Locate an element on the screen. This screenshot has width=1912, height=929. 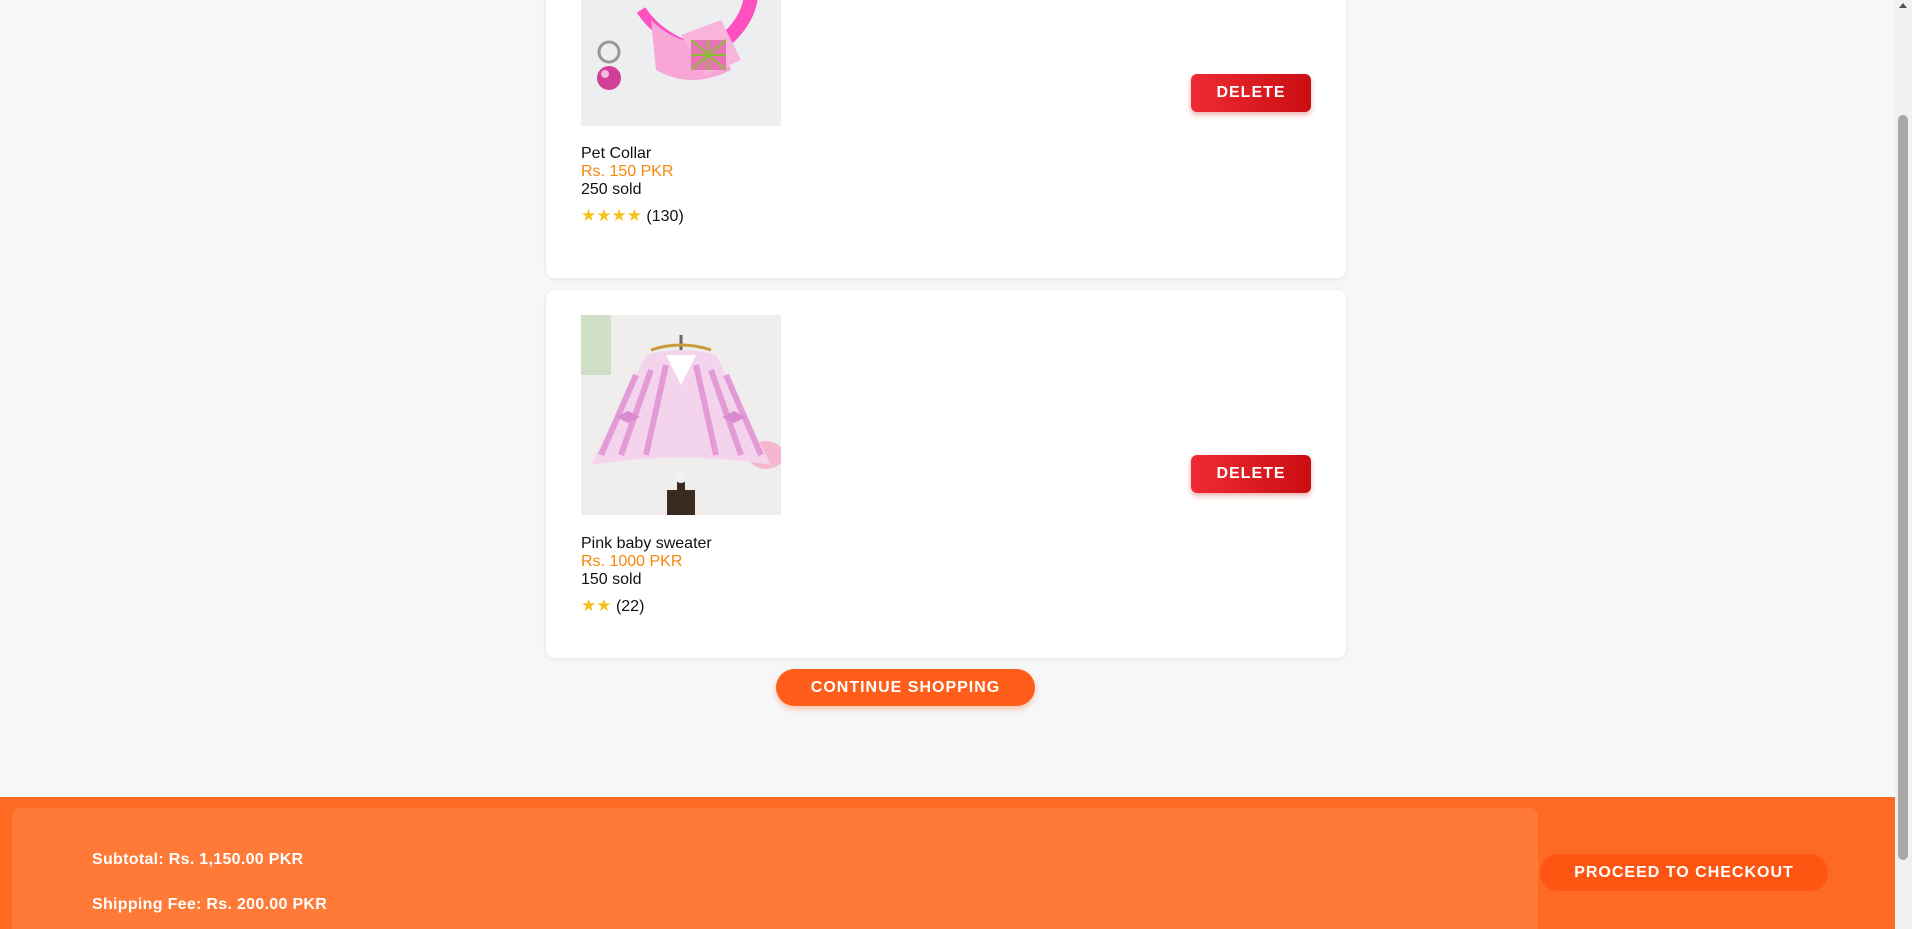
product-name: Pet Collar is located at coordinates (616, 153).